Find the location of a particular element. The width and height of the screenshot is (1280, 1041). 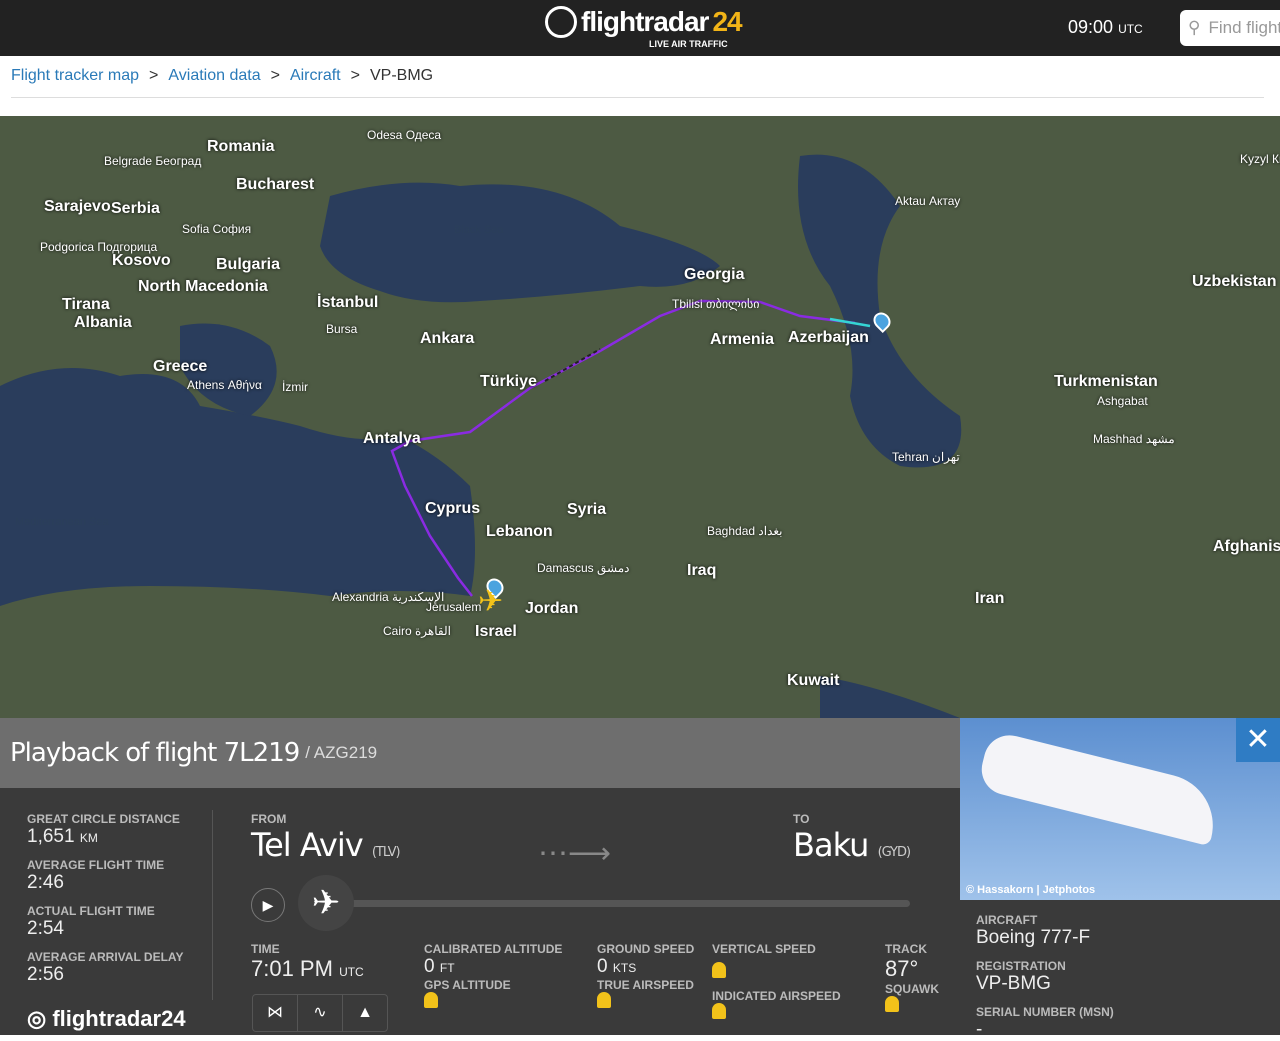

map-label: İzmir is located at coordinates (295, 387).